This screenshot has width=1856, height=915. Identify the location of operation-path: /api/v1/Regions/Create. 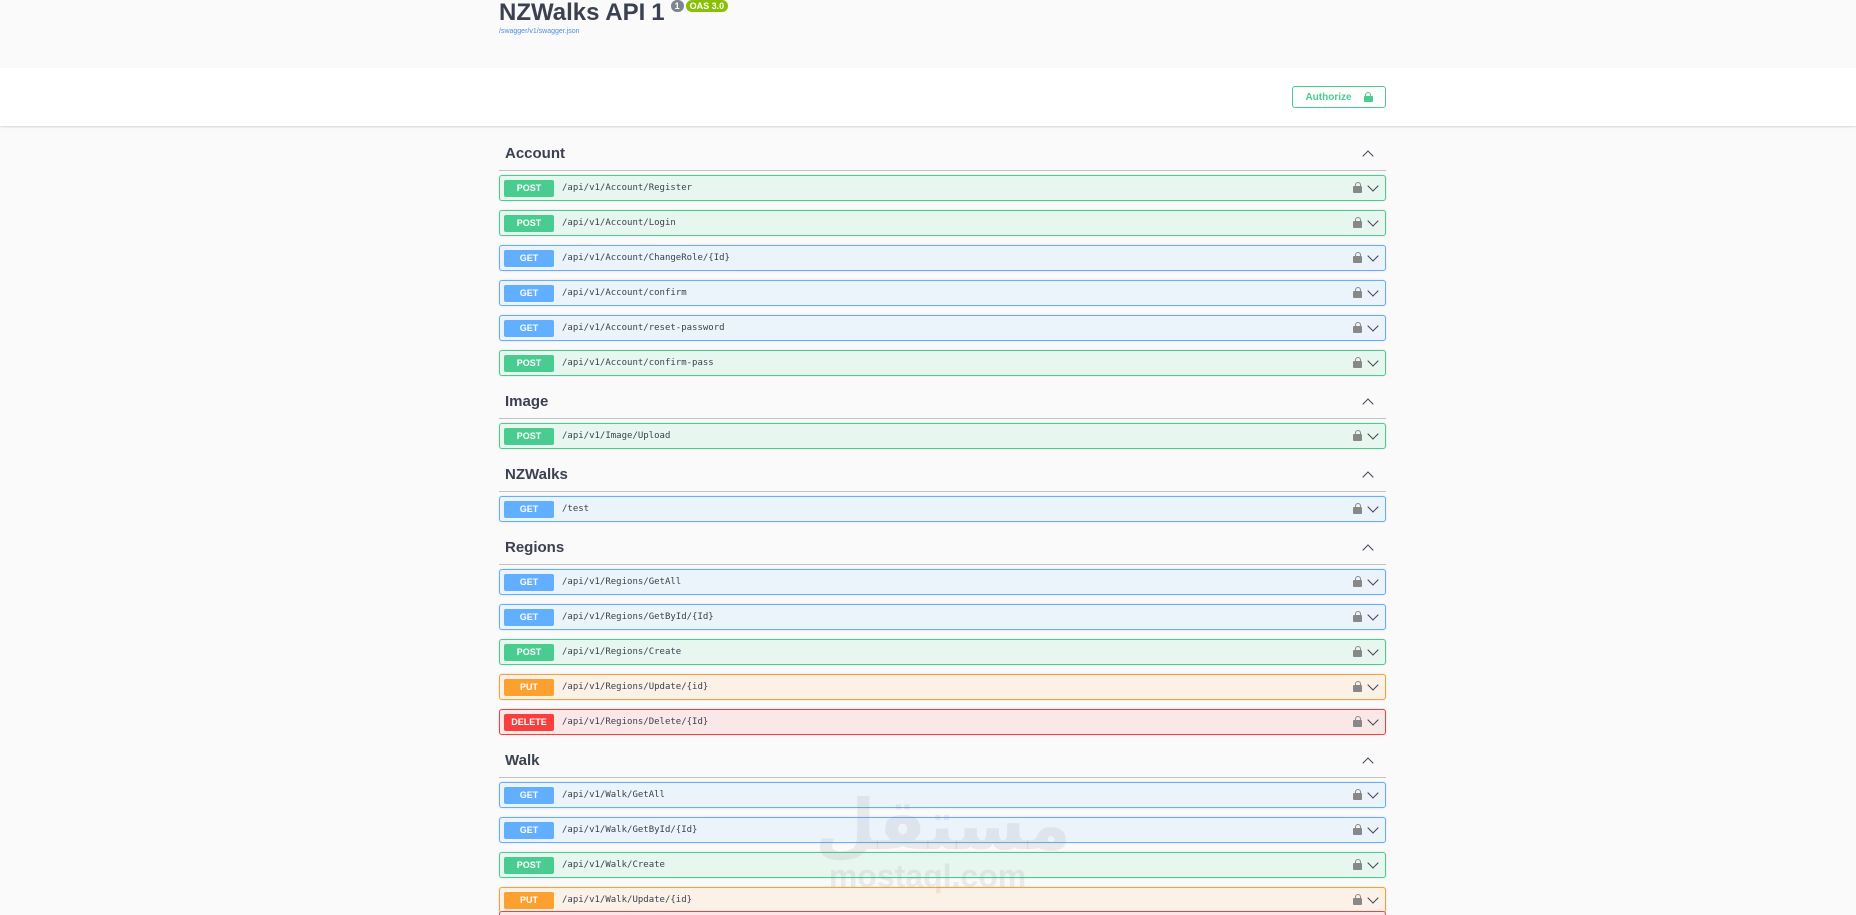
(622, 652).